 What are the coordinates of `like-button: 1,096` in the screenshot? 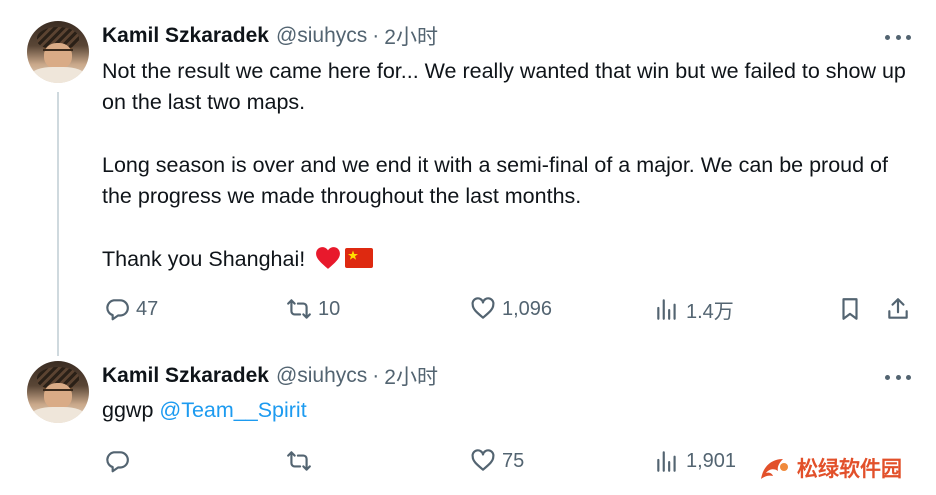 It's located at (511, 309).